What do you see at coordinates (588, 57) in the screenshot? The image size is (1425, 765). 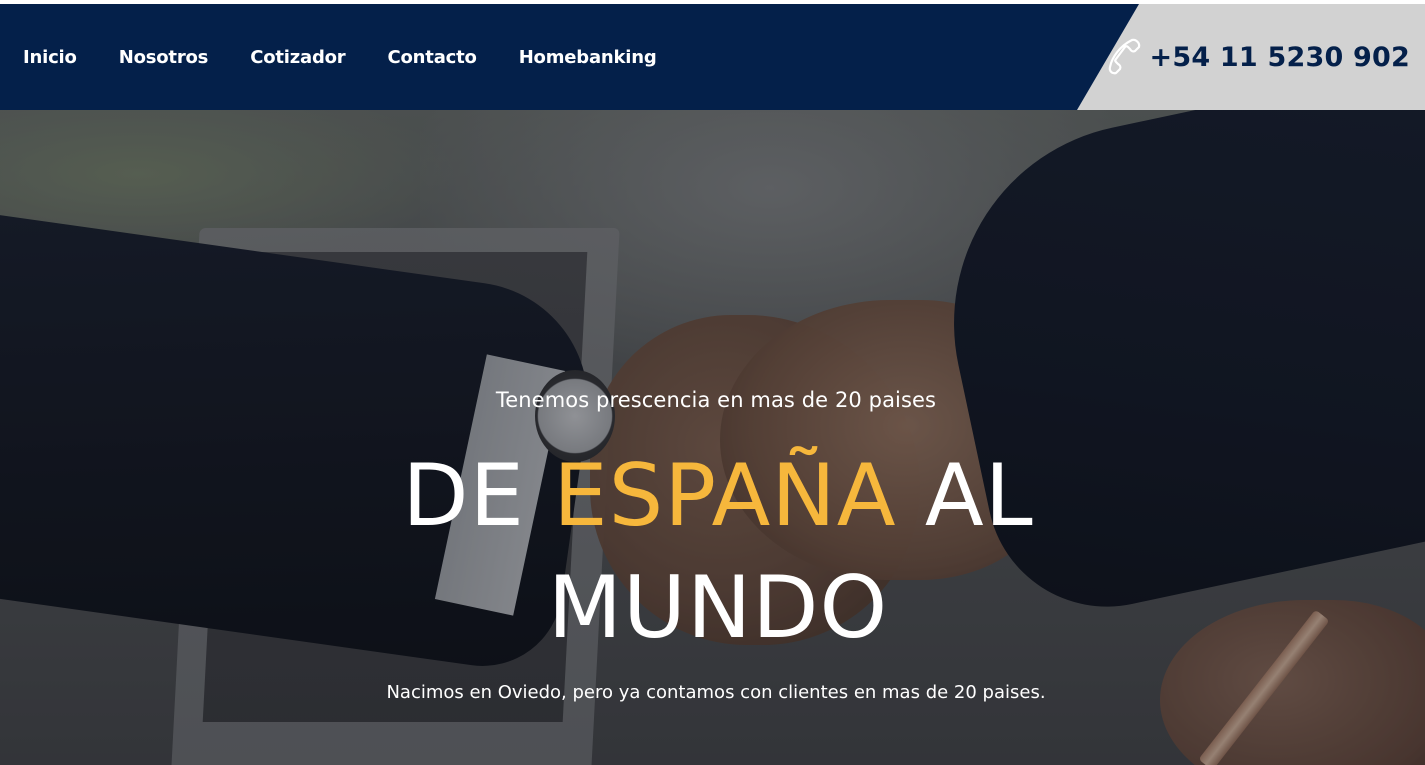 I see `nav-item-homebanking: Homebanking` at bounding box center [588, 57].